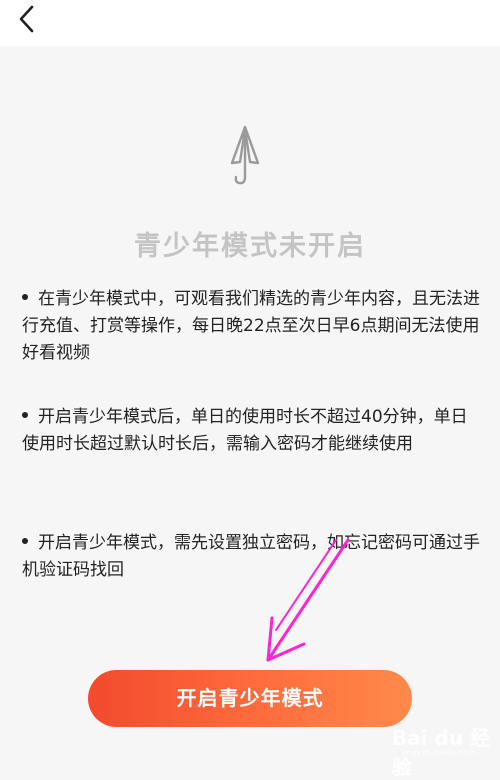  I want to click on info-item-text: 开启青少年模式，需先设置独立密码，如忘记密码可通过手机验证码找回, so click(251, 556).